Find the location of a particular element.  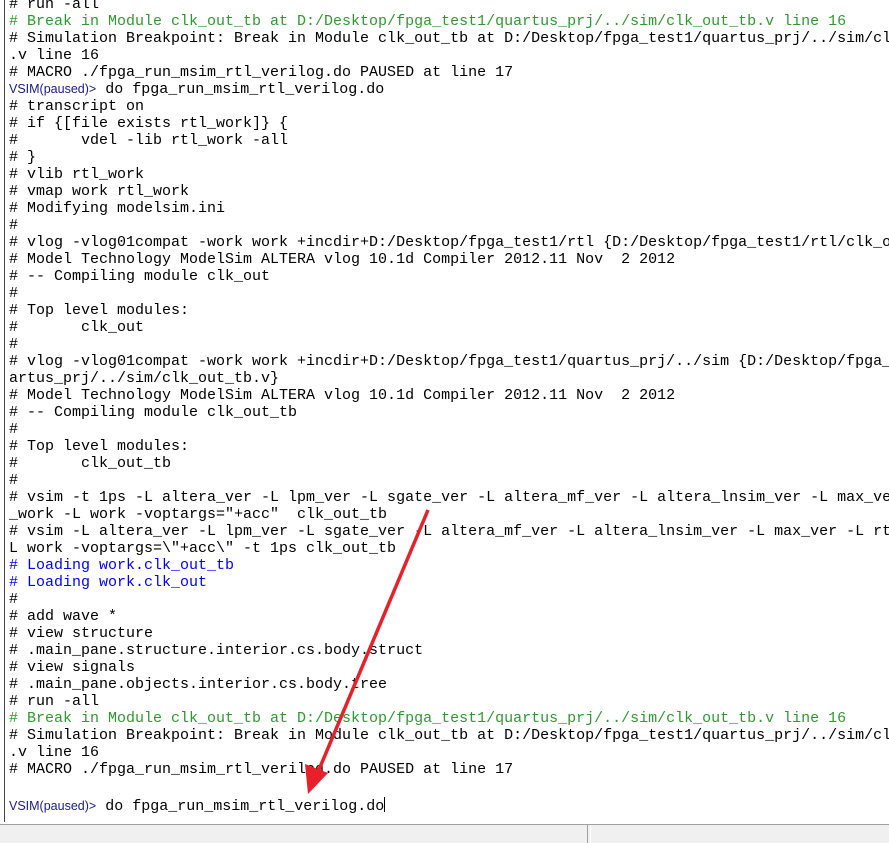

status-bar is located at coordinates (444, 833).